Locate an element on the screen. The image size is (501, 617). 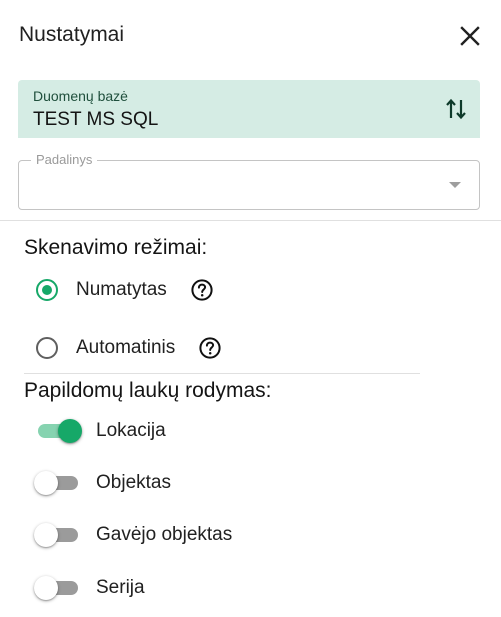
radio-button is located at coordinates (47, 348).